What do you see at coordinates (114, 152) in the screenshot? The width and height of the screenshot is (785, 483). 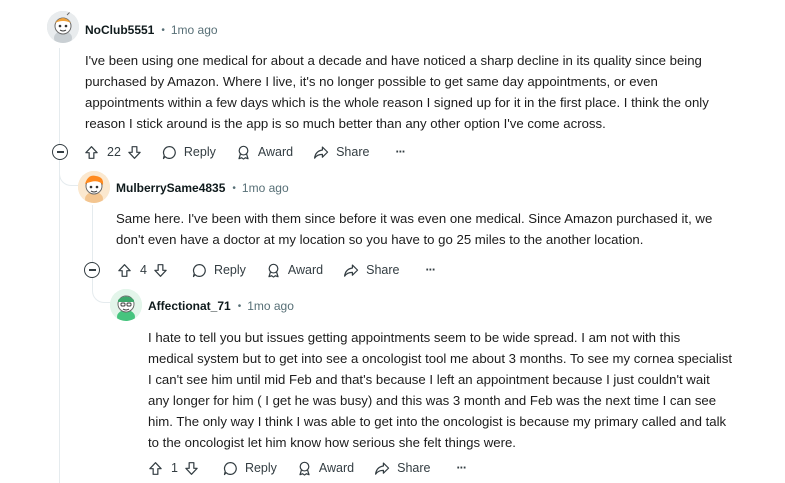 I see `vote-score: 22` at bounding box center [114, 152].